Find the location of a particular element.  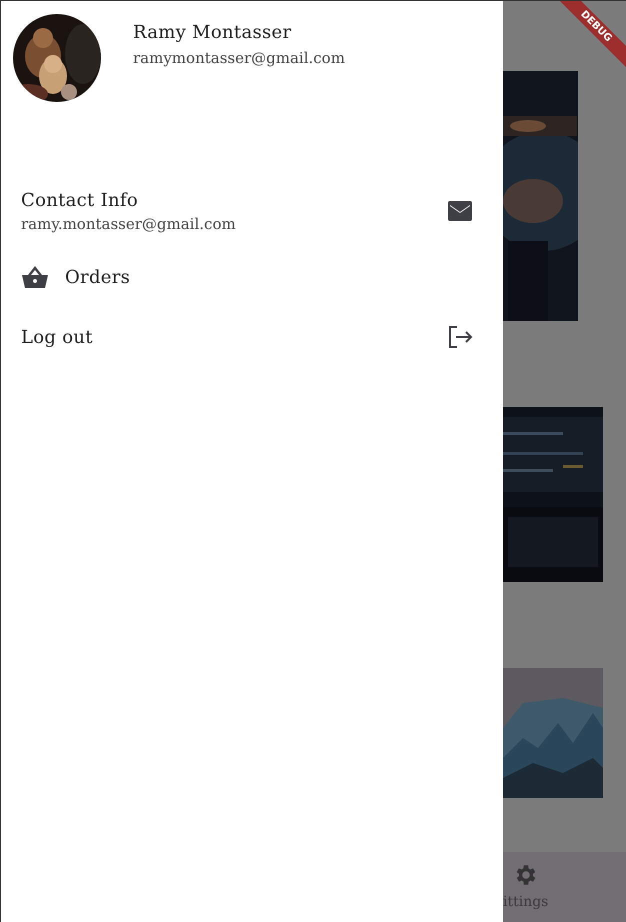

mail-icon is located at coordinates (460, 211).